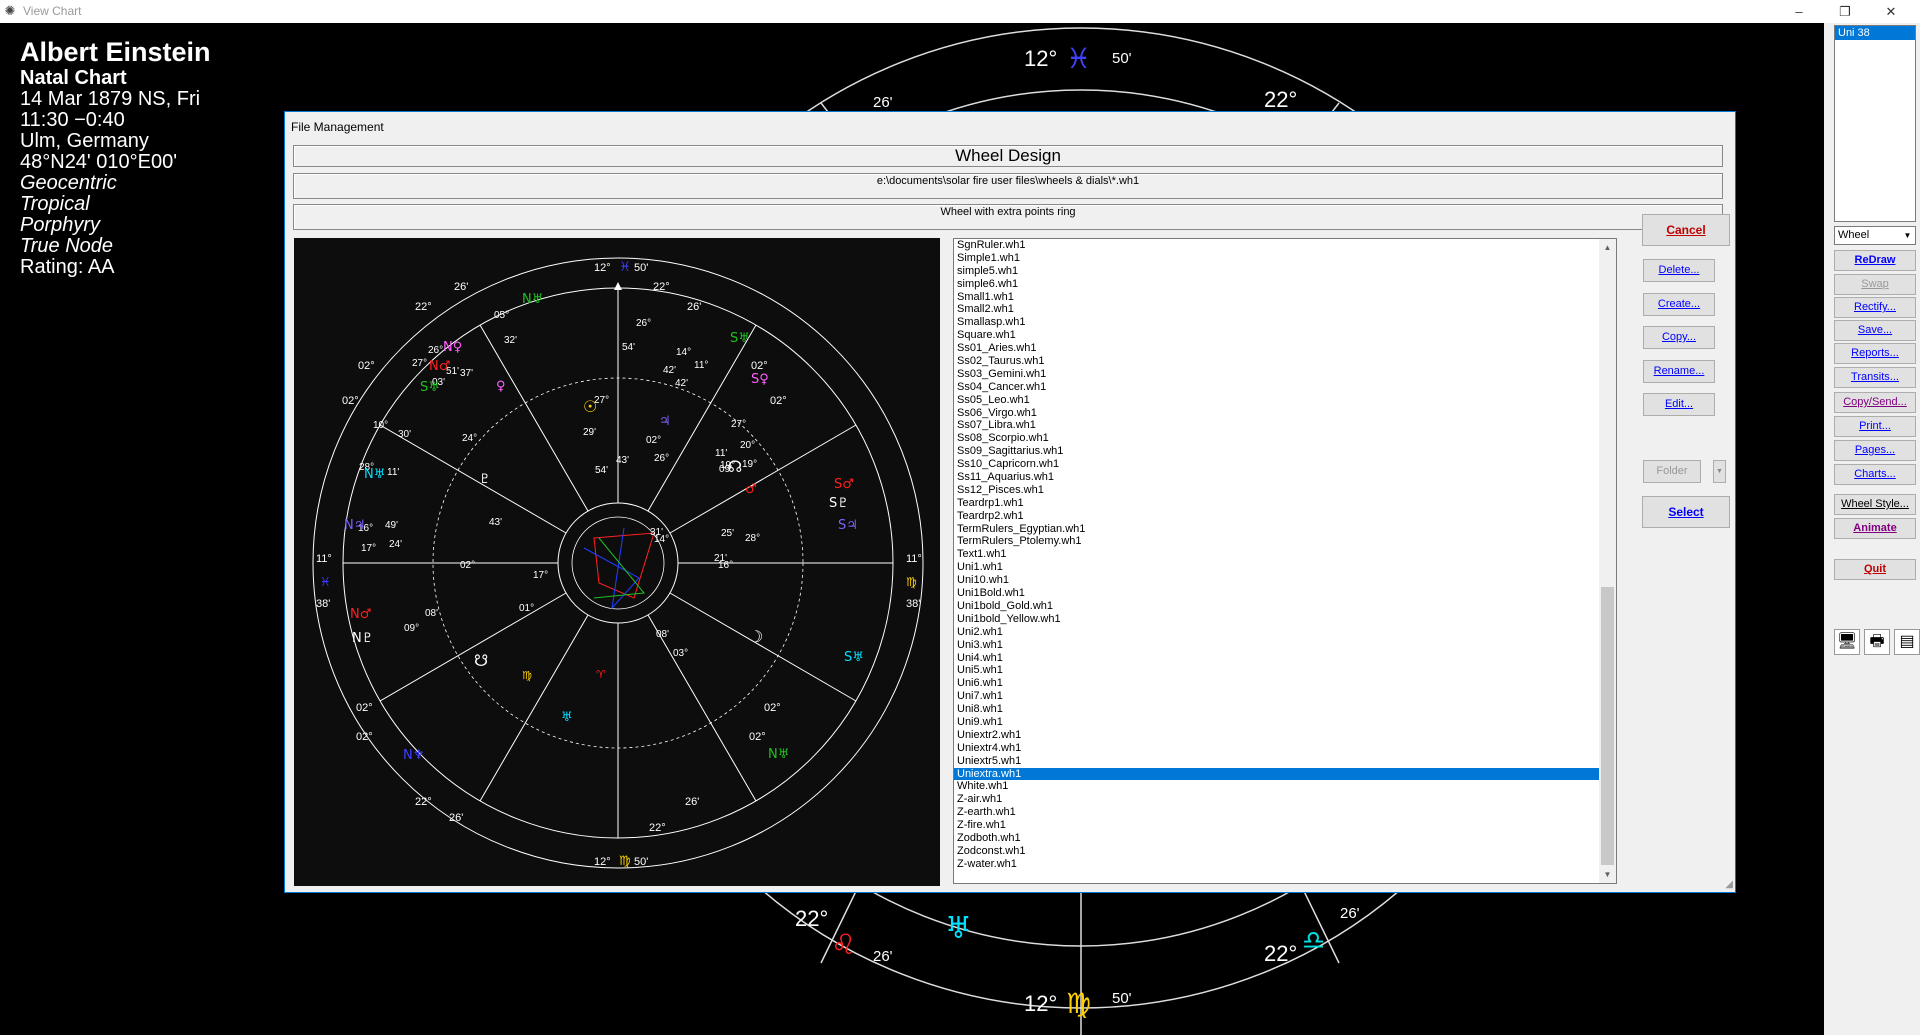  Describe the element at coordinates (628, 347) in the screenshot. I see `preview-planet-label: 54'` at that location.